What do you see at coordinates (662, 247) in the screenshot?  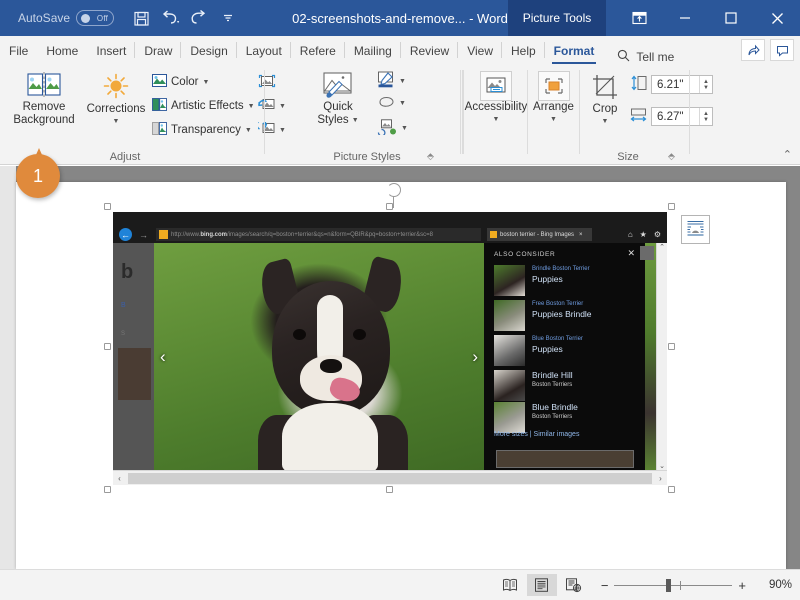 I see `scroll-up-arrow-icon: ⌃` at bounding box center [662, 247].